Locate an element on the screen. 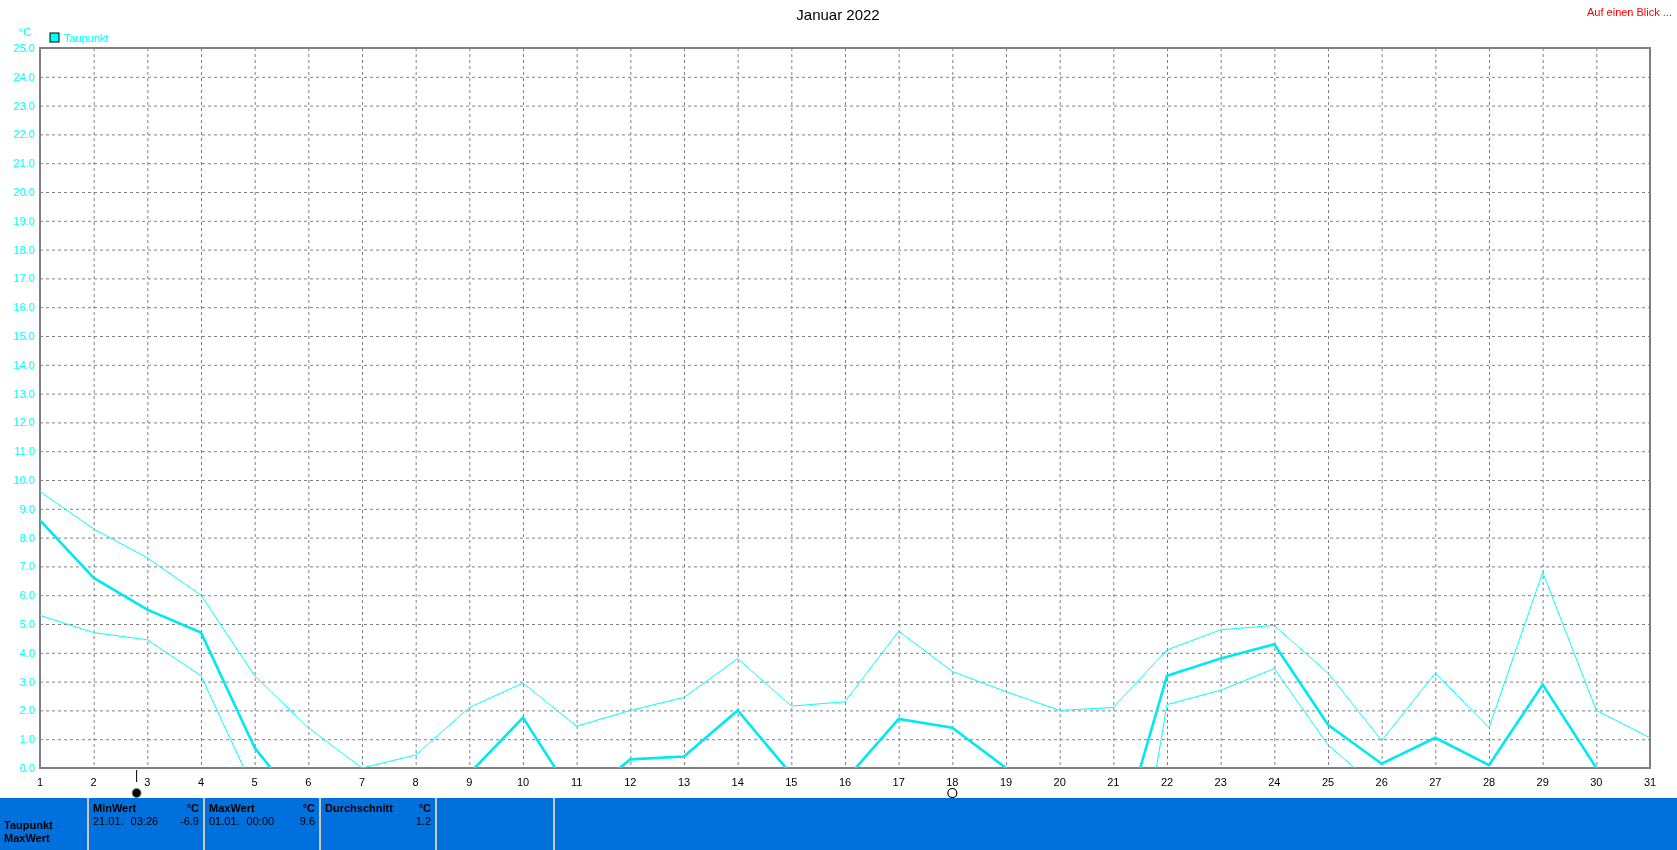  y-tick-label: 9.0 is located at coordinates (27, 508).